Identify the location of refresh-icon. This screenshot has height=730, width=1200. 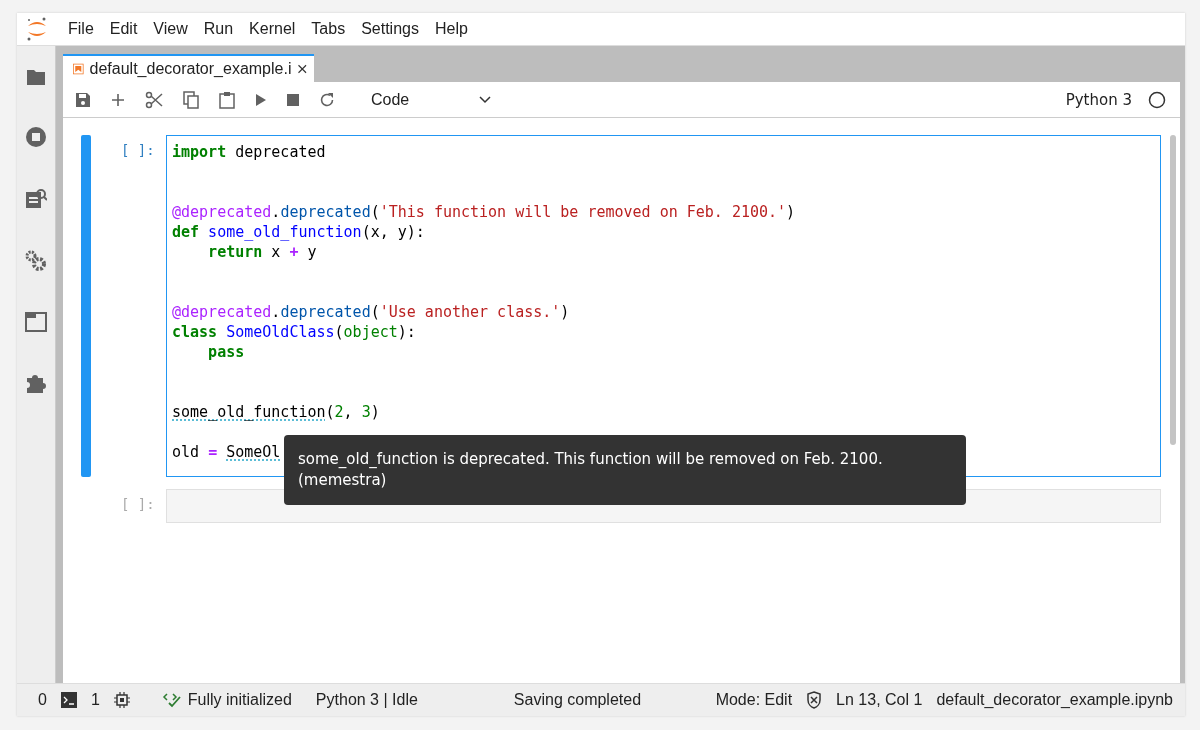
(327, 99).